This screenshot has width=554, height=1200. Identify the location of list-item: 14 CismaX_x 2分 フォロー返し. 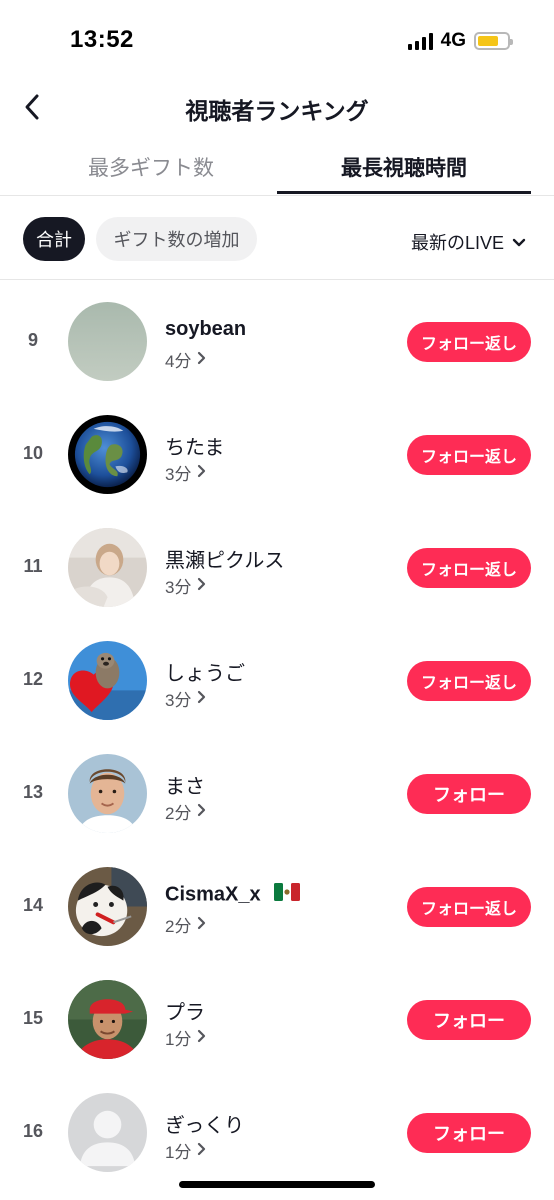
(277, 901).